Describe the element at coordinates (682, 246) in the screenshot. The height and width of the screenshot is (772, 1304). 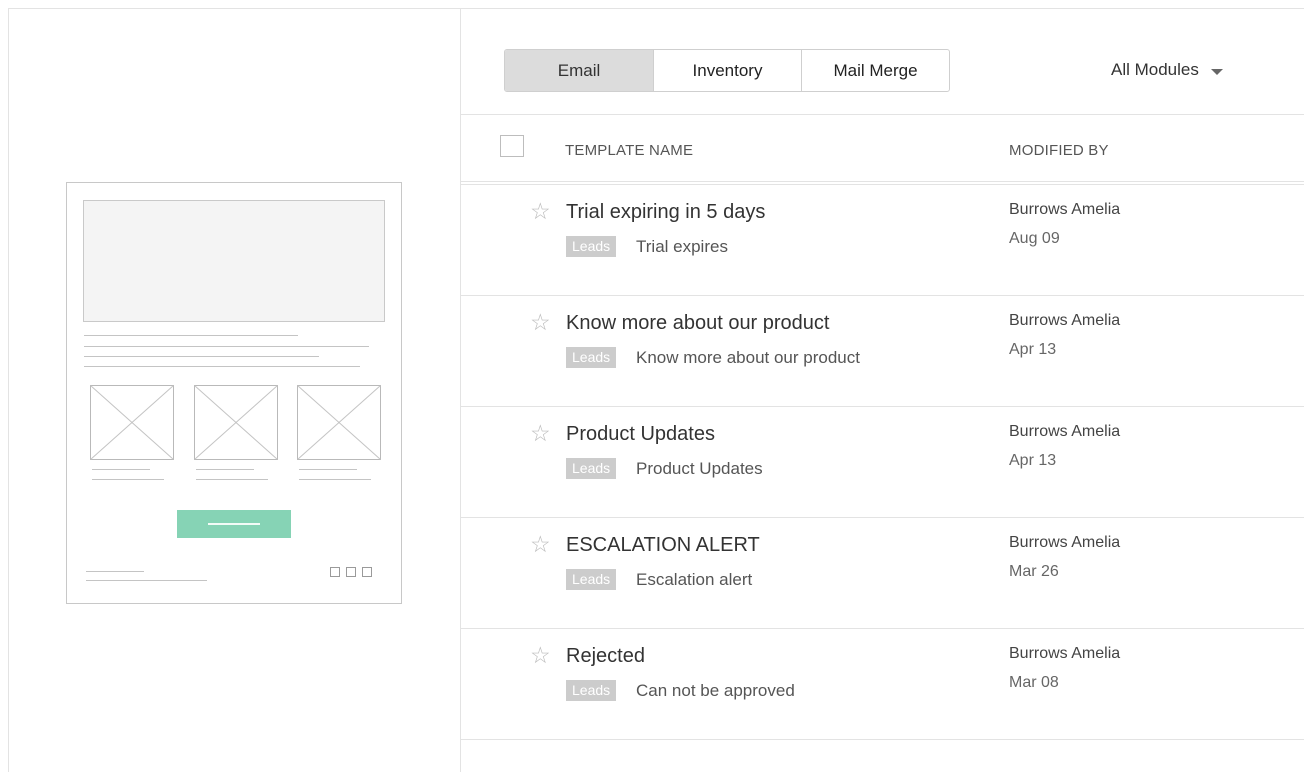
I see `template-subject: Trial expires` at that location.